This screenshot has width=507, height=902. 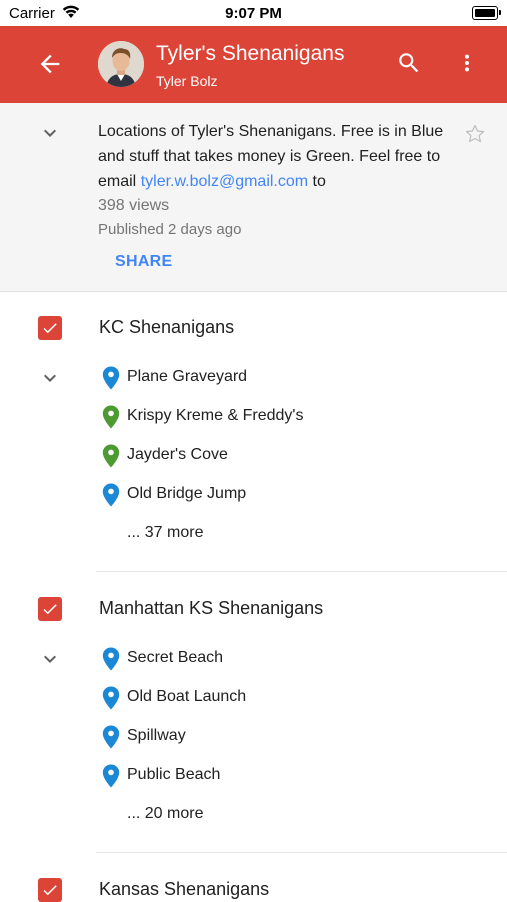 What do you see at coordinates (134, 205) in the screenshot?
I see `view-count: 398 views` at bounding box center [134, 205].